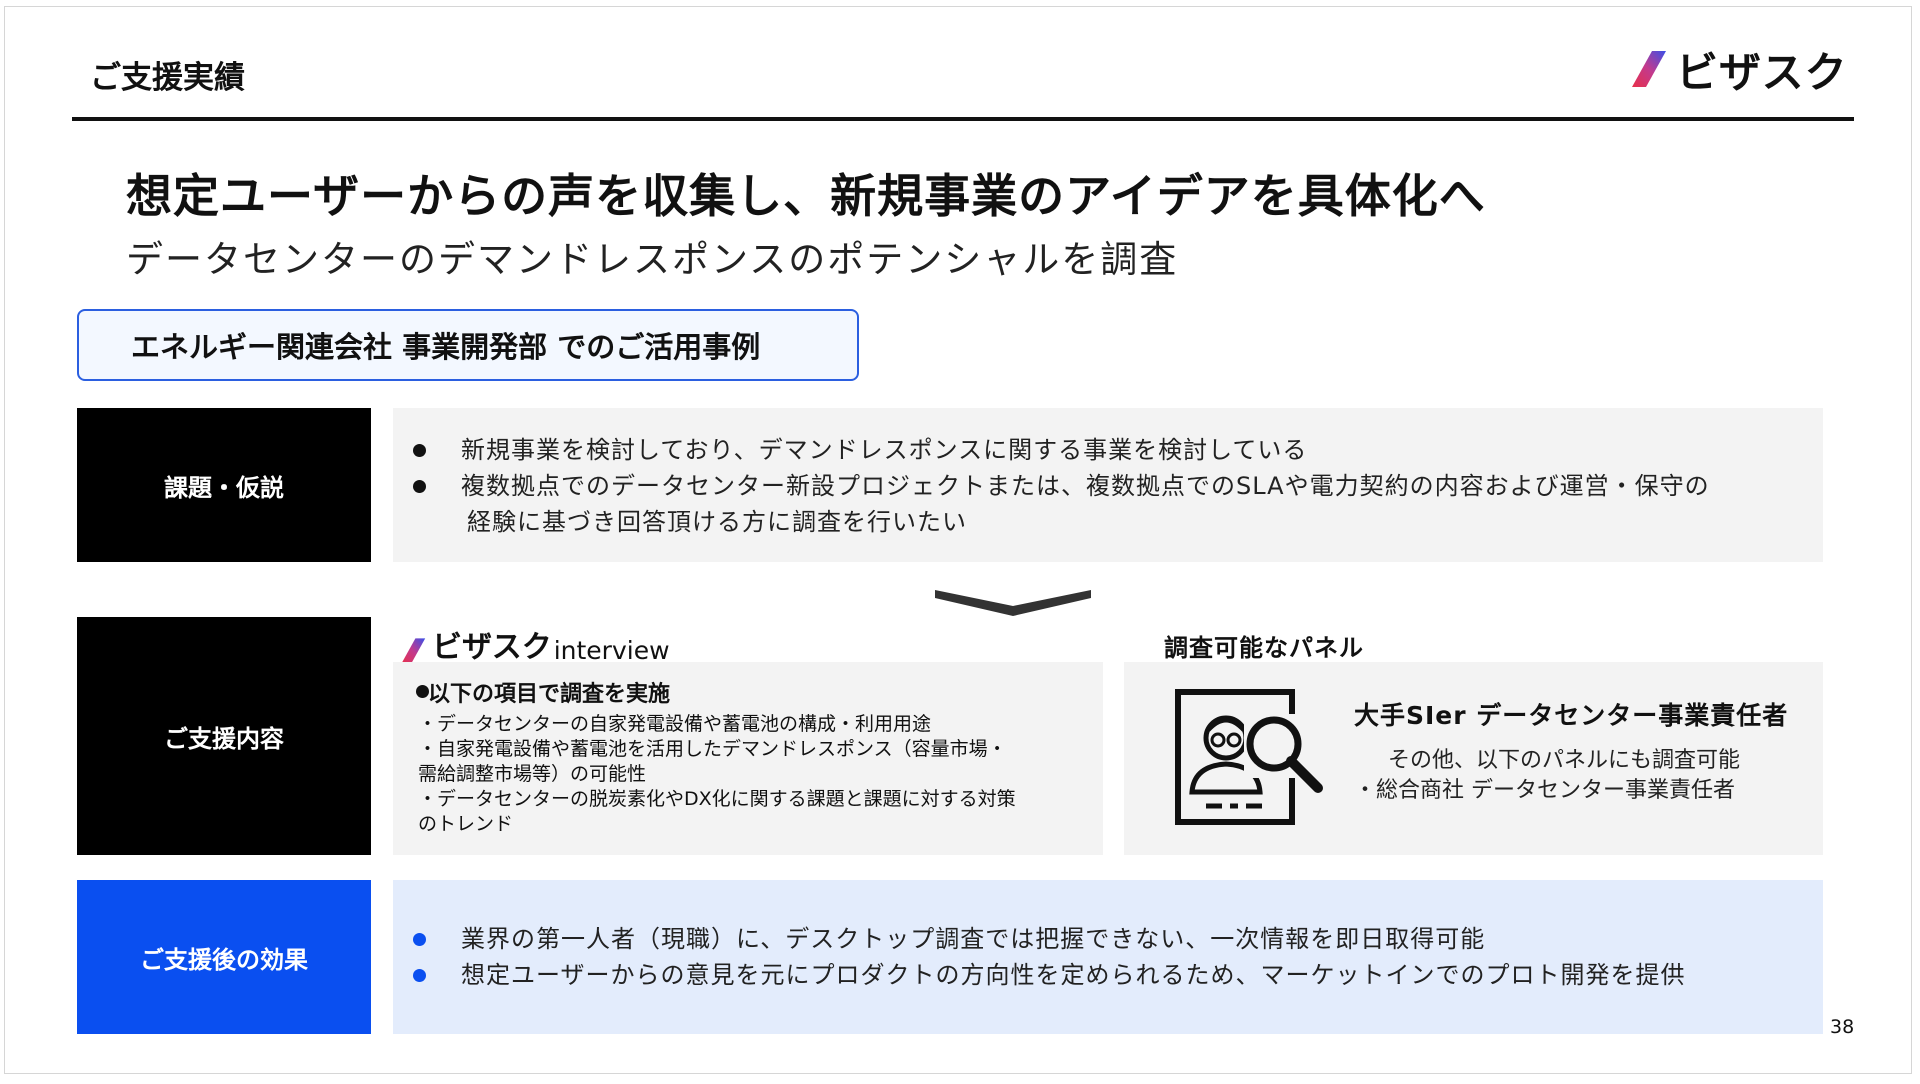 The width and height of the screenshot is (1920, 1084). What do you see at coordinates (1762, 72) in the screenshot?
I see `logo-text: ビザスク` at bounding box center [1762, 72].